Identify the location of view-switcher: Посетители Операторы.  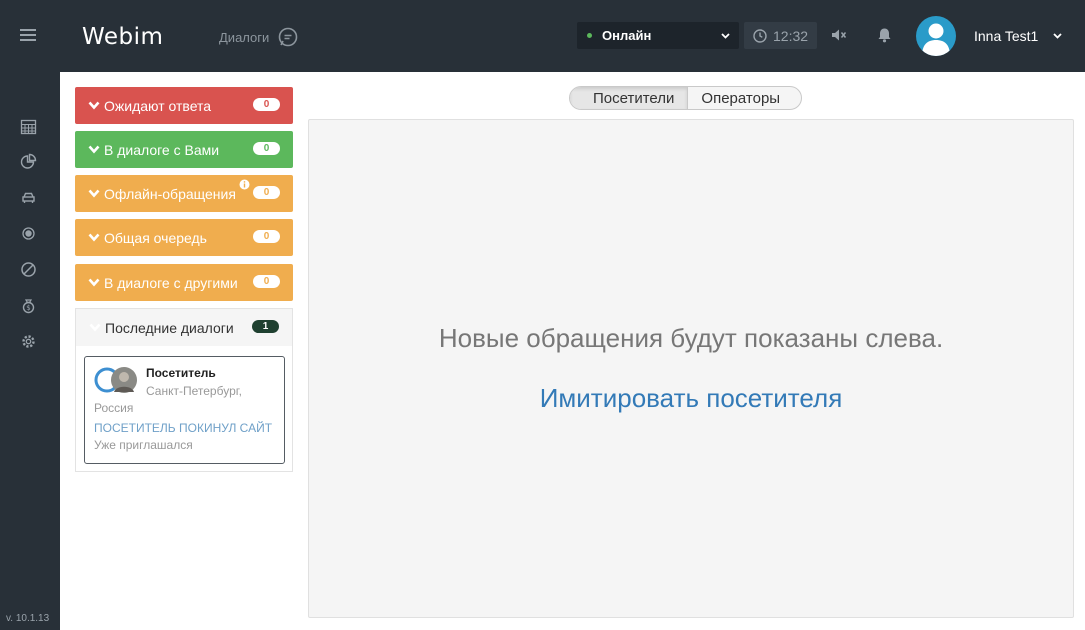
(686, 98).